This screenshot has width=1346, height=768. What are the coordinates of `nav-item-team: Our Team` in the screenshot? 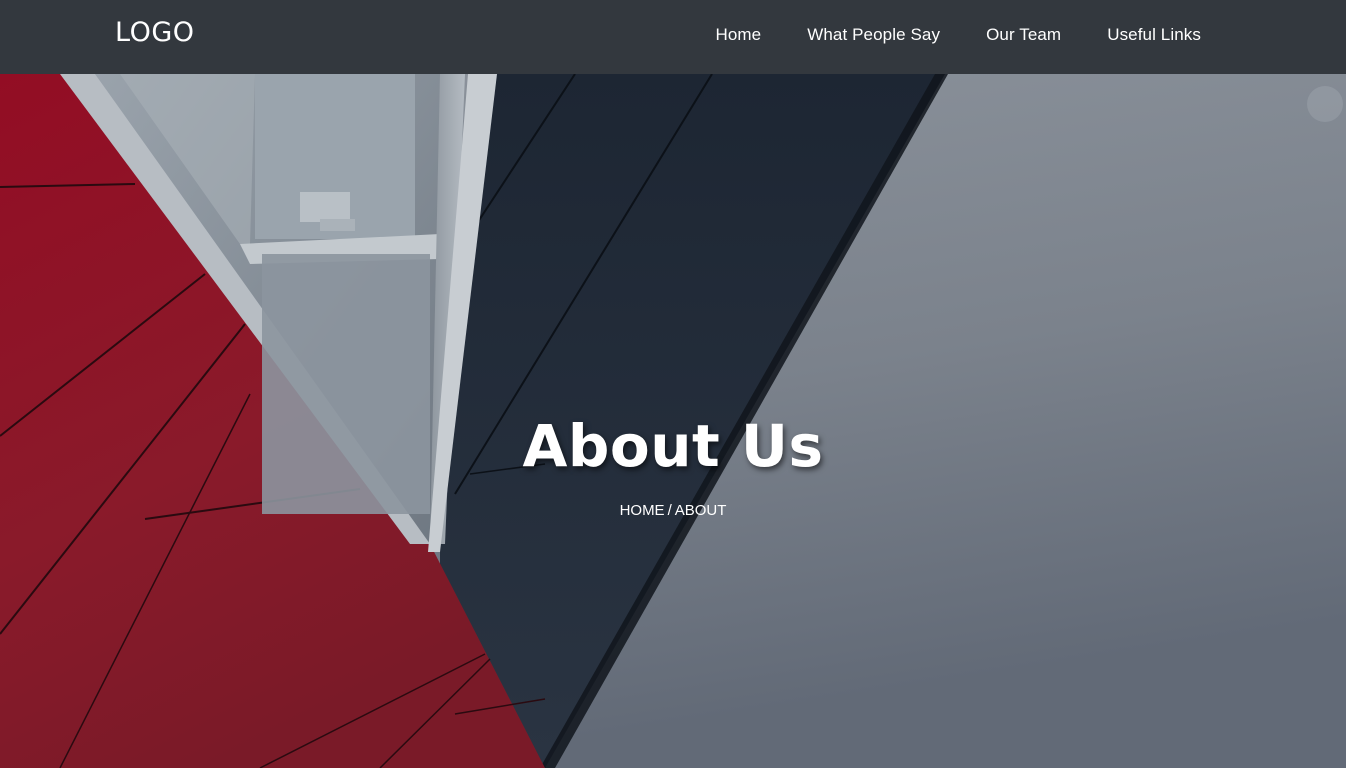 It's located at (1023, 35).